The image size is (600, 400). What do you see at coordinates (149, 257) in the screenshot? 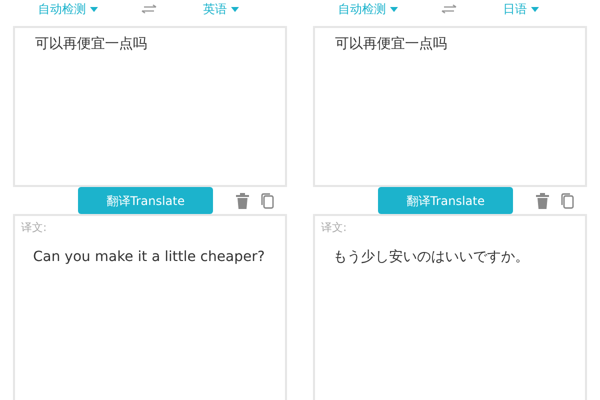
I see `translation-text: Can you make it a little cheaper?` at bounding box center [149, 257].